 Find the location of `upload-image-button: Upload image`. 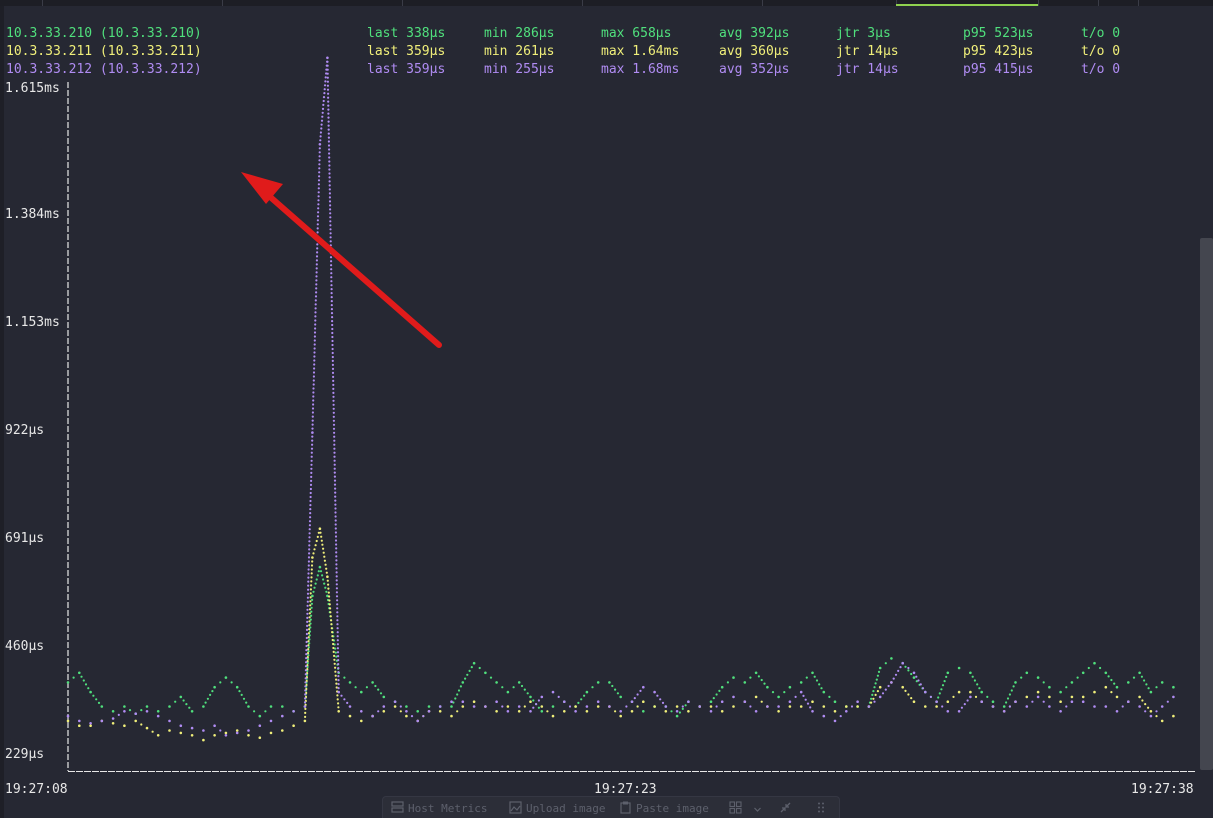

upload-image-button: Upload image is located at coordinates (557, 809).